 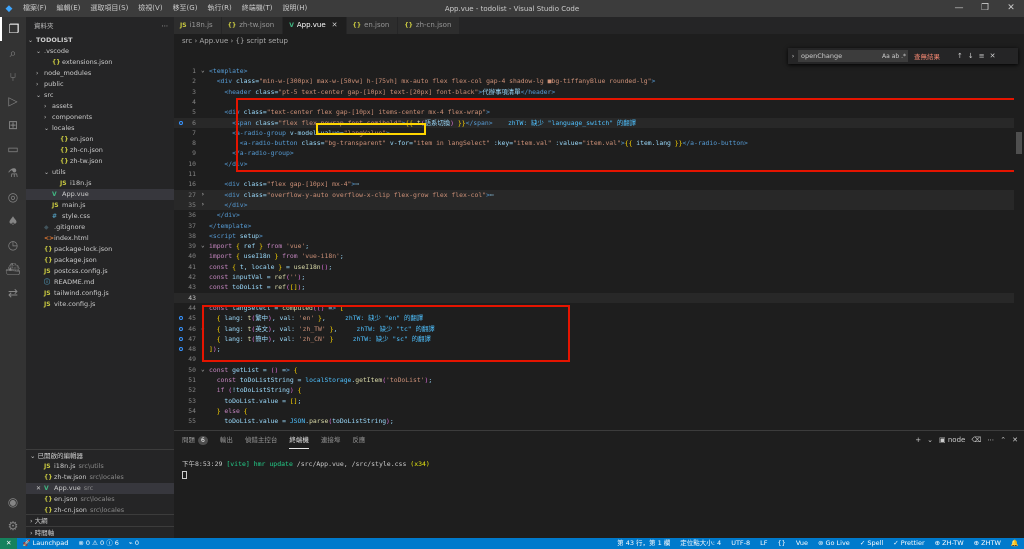 I want to click on cursor-position: 第 43 行，第 1 欄, so click(x=643, y=543).